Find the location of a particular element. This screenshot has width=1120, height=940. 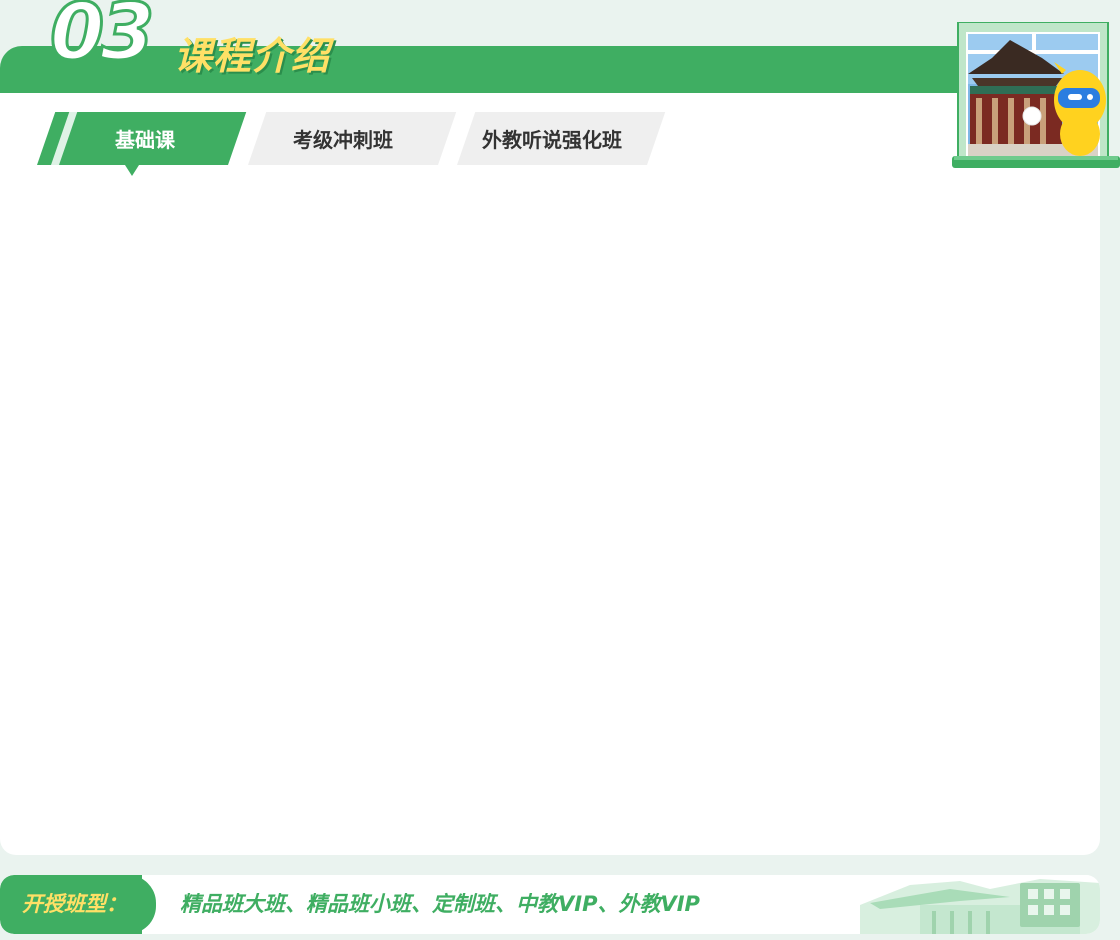

class-types-list: 精品班大班、精品班小班、定制班、中教VIP、外教VIP is located at coordinates (440, 904).